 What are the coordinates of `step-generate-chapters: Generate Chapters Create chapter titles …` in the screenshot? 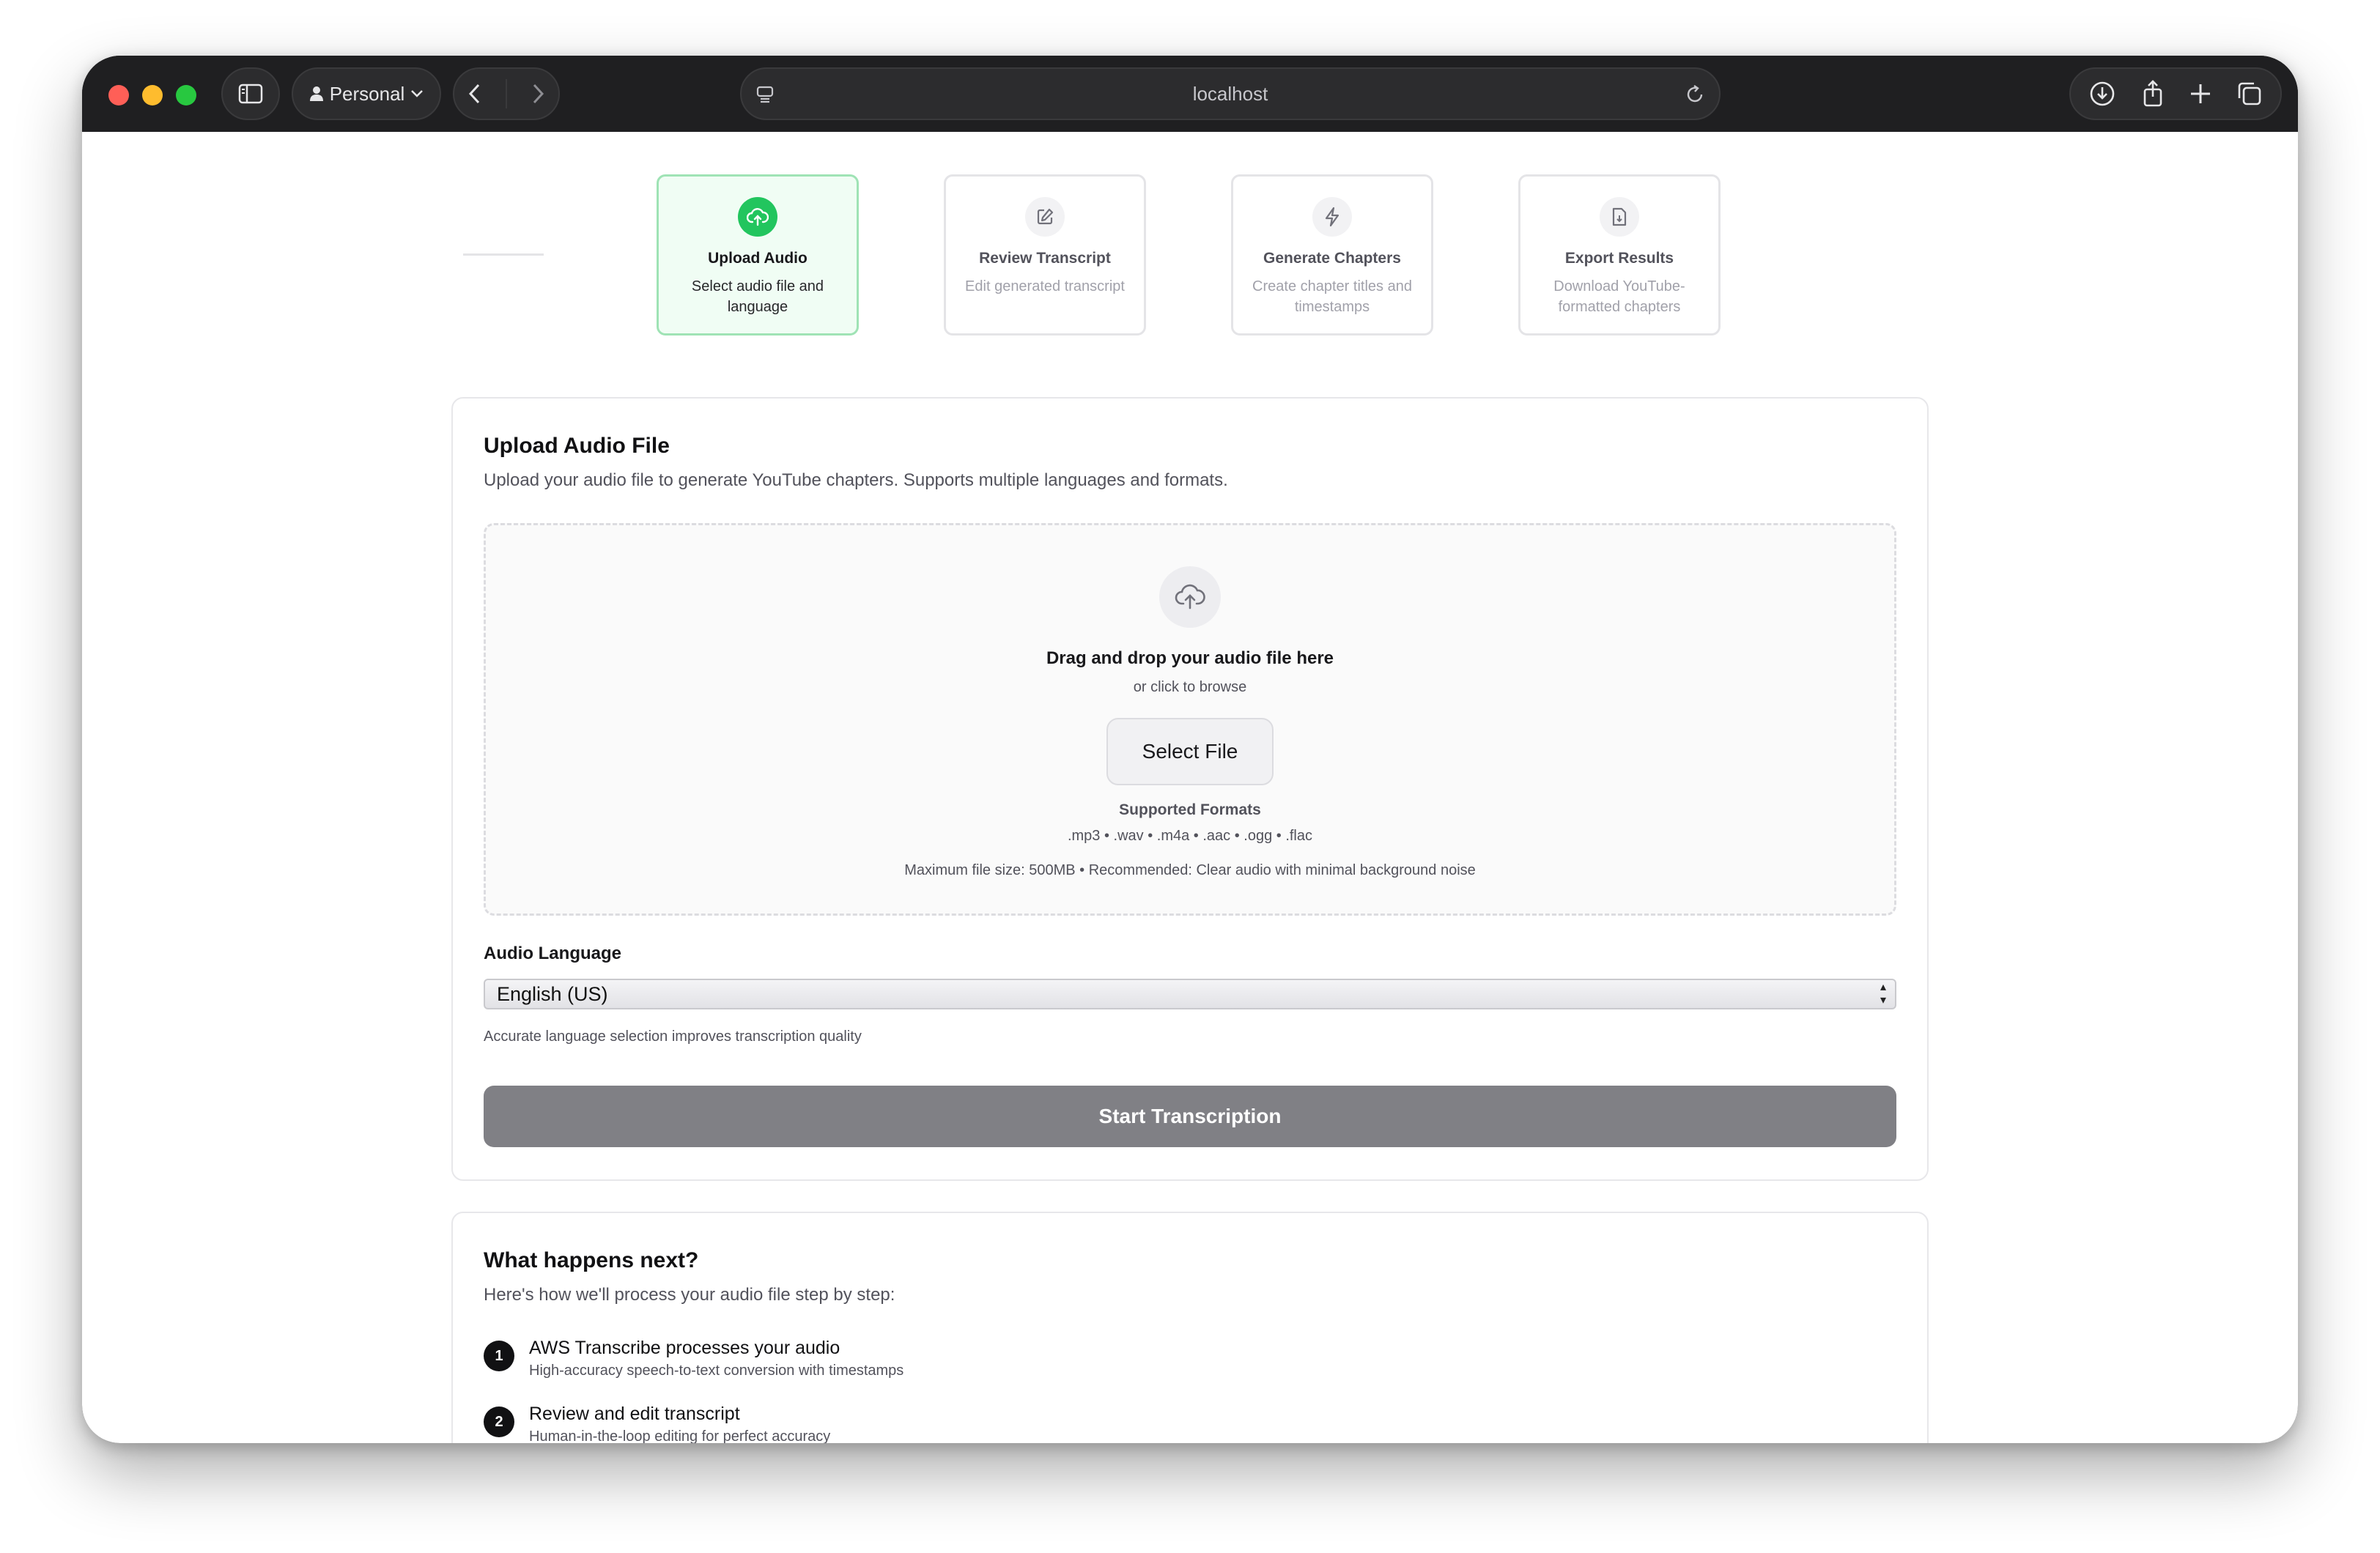 It's located at (1332, 255).